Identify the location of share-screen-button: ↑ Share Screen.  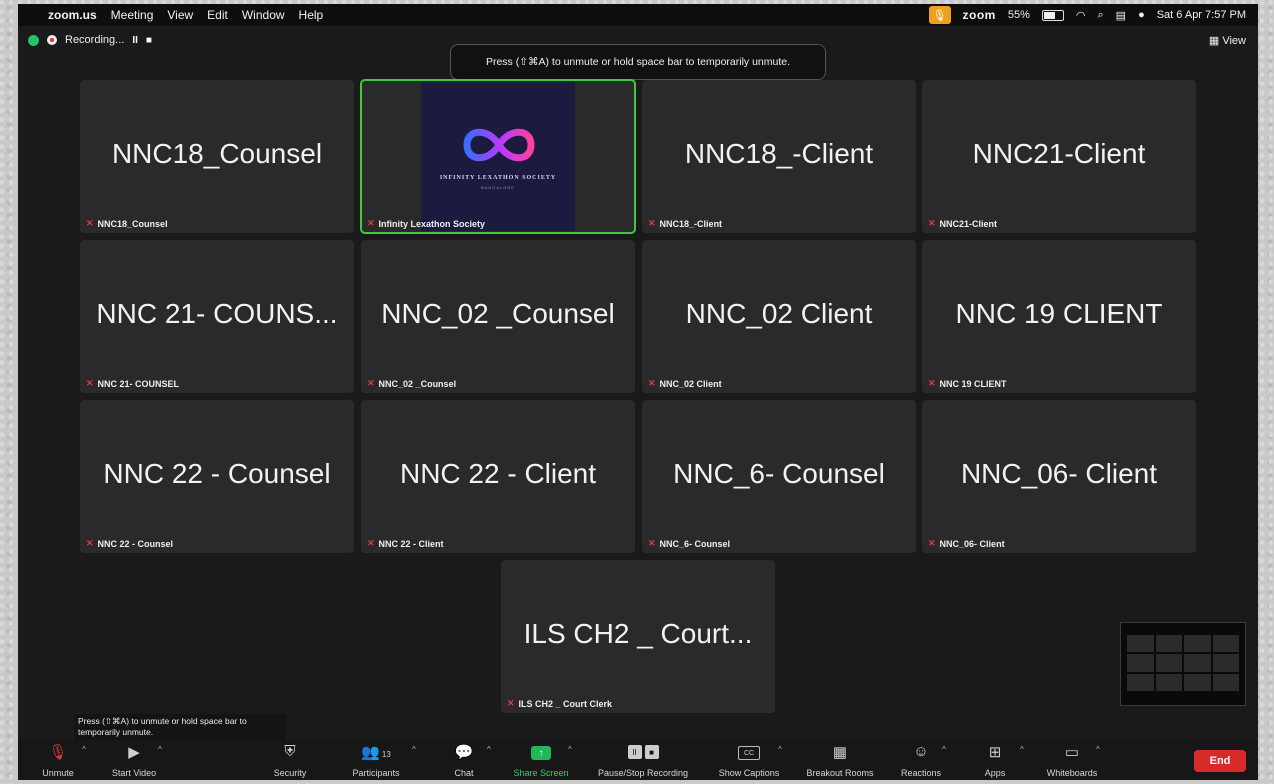
(541, 760).